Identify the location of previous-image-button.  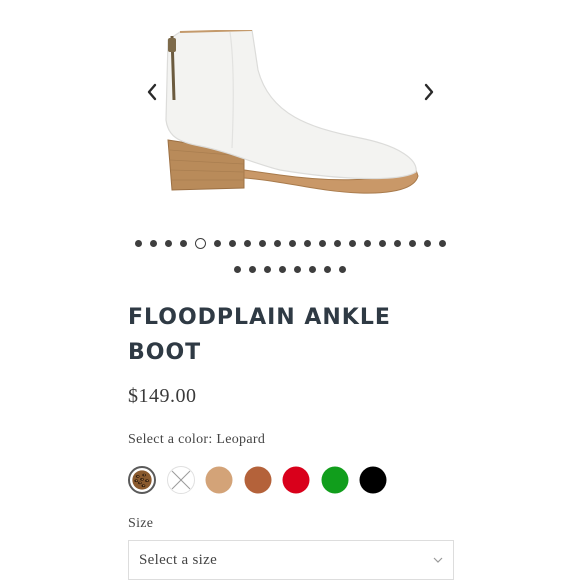
(152, 92).